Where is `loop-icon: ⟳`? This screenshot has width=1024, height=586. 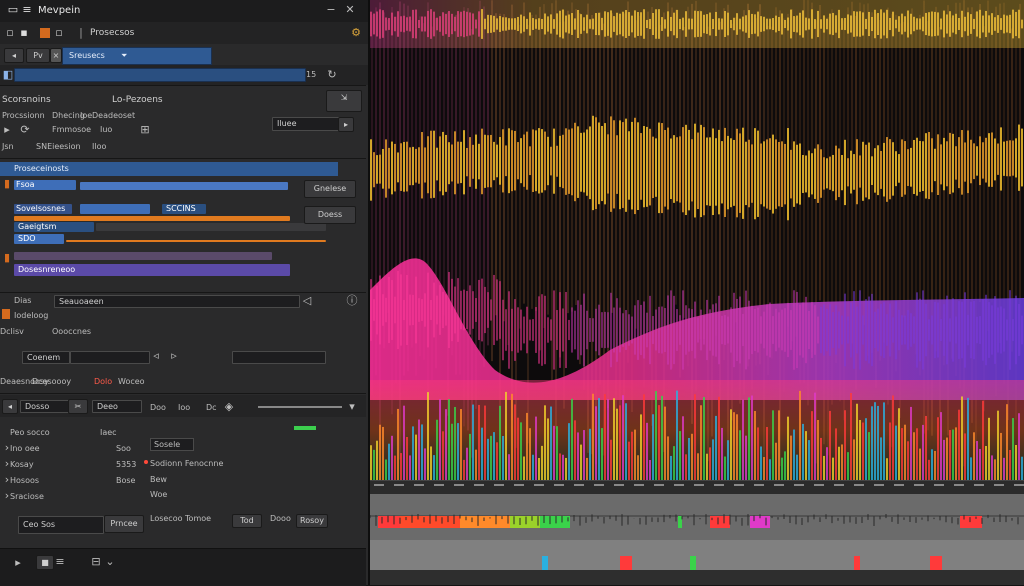 loop-icon: ⟳ is located at coordinates (25, 130).